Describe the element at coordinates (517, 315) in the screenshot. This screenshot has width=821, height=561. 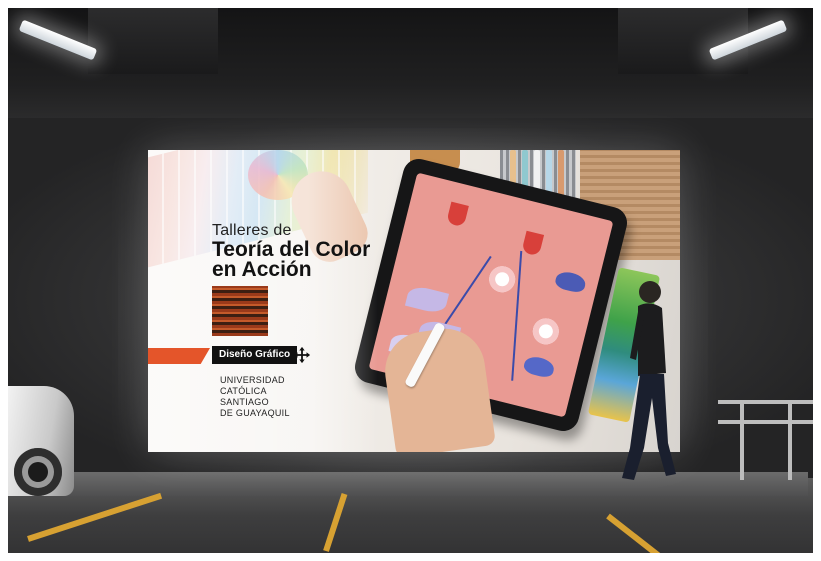
I see `flower-stem` at that location.